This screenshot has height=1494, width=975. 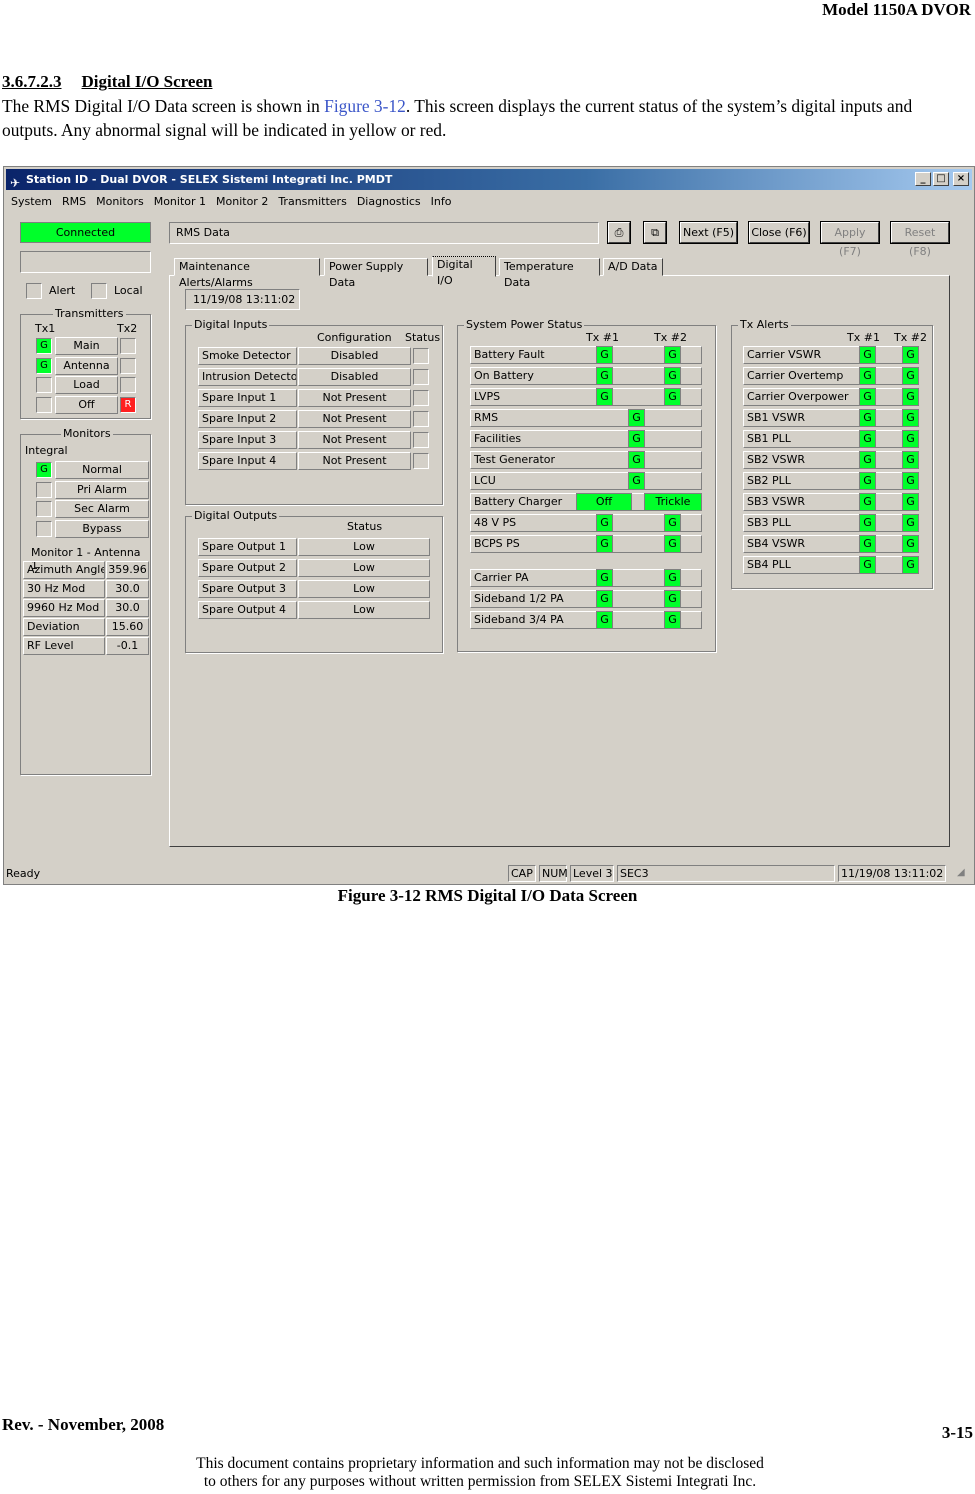 What do you see at coordinates (592, 873) in the screenshot?
I see `status-level: Level 3` at bounding box center [592, 873].